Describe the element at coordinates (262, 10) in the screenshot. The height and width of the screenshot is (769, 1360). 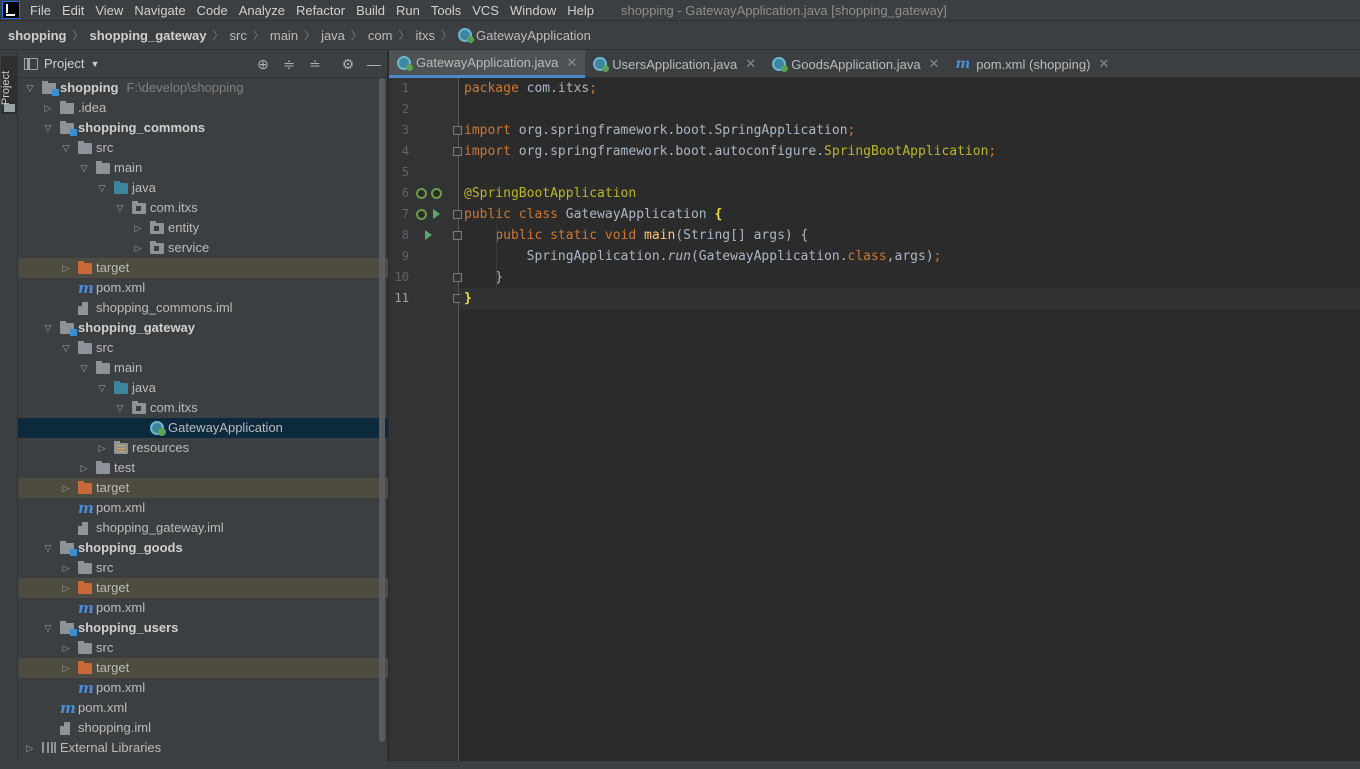
I see `menu-analyze: Analyze` at that location.